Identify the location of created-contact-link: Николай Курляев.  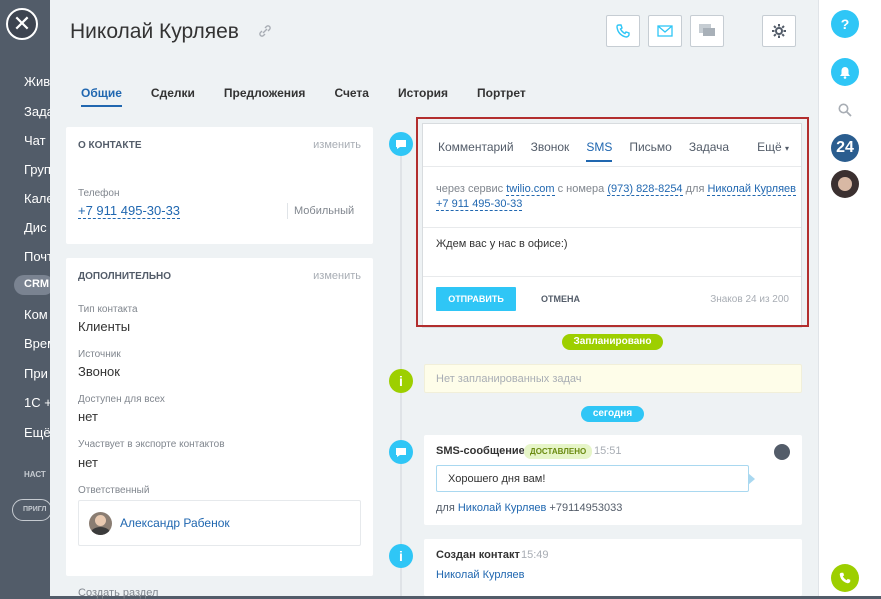
(480, 575).